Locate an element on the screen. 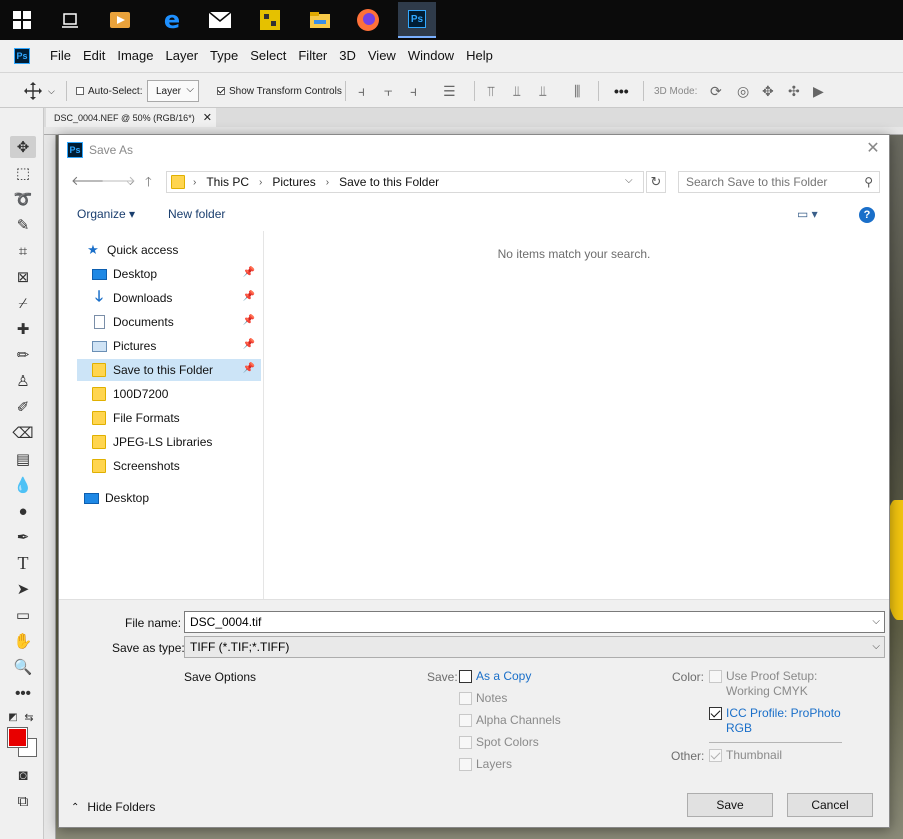 The image size is (903, 839). cancel-button: Cancel is located at coordinates (830, 805).